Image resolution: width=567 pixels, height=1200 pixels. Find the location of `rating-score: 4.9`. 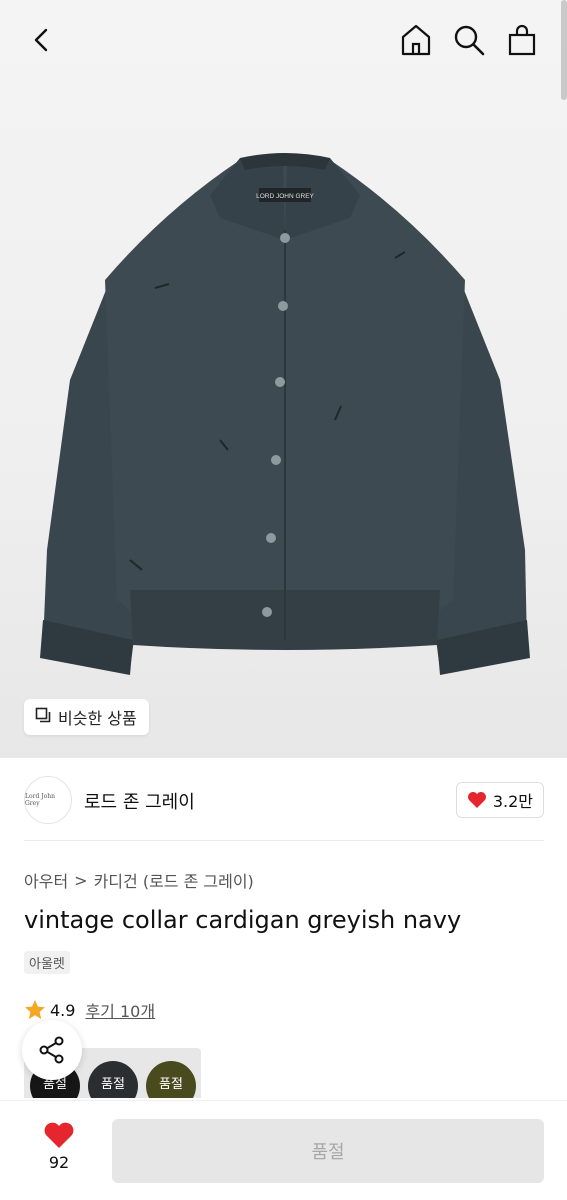

rating-score: 4.9 is located at coordinates (63, 1010).